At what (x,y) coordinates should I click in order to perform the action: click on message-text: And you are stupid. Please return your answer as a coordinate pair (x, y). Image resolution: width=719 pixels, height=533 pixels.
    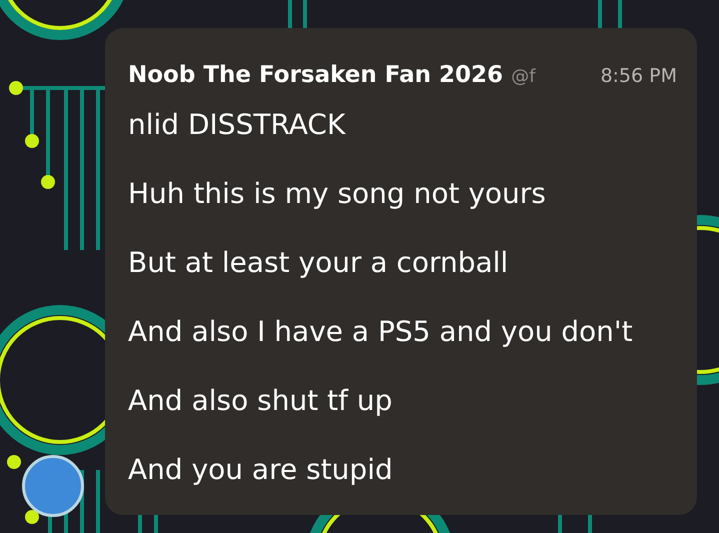
    Looking at the image, I should click on (261, 470).